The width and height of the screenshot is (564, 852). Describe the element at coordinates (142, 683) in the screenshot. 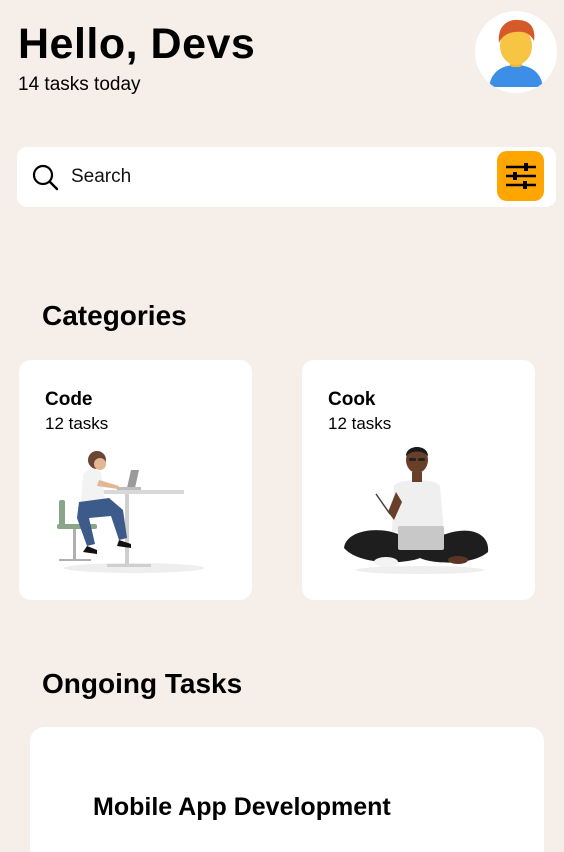

I see `ongoing-tasks-heading: Ongoing Tasks` at that location.